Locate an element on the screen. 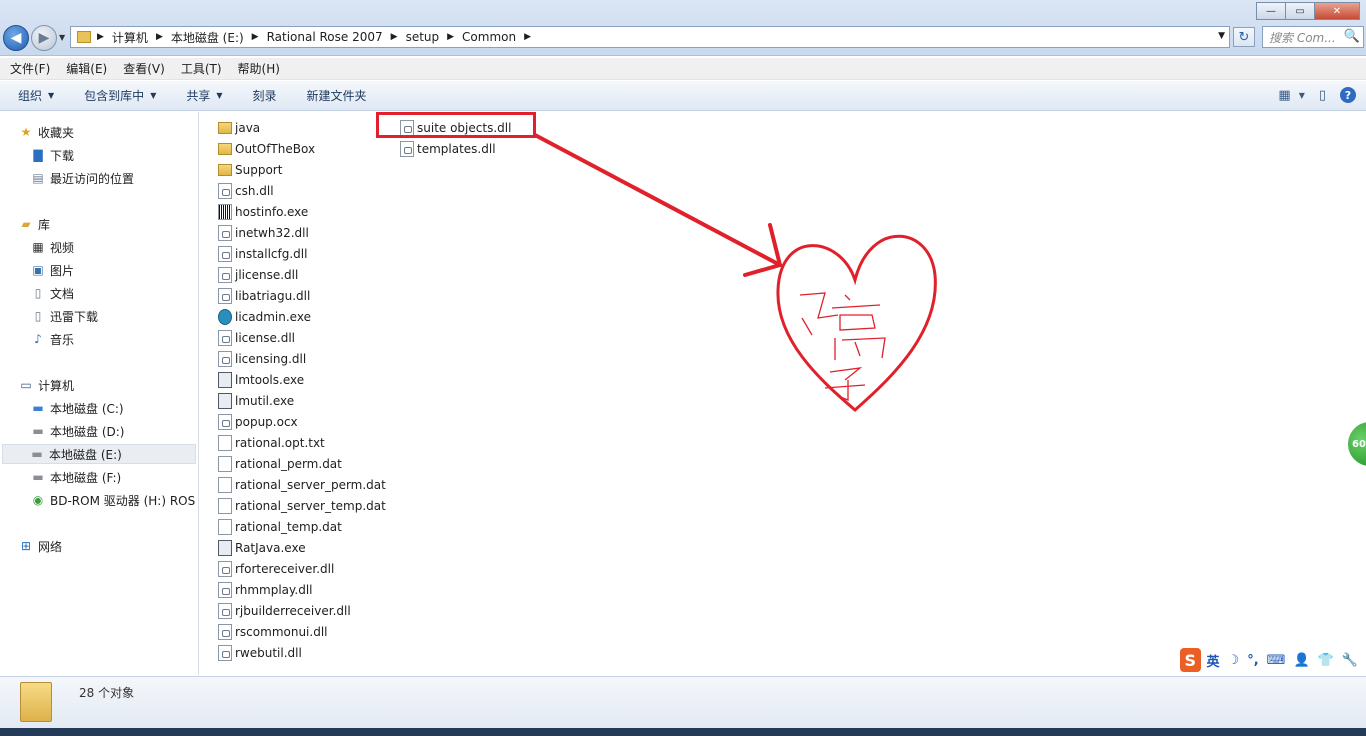 The width and height of the screenshot is (1366, 736). skin-icon: 👕 is located at coordinates (1326, 660).